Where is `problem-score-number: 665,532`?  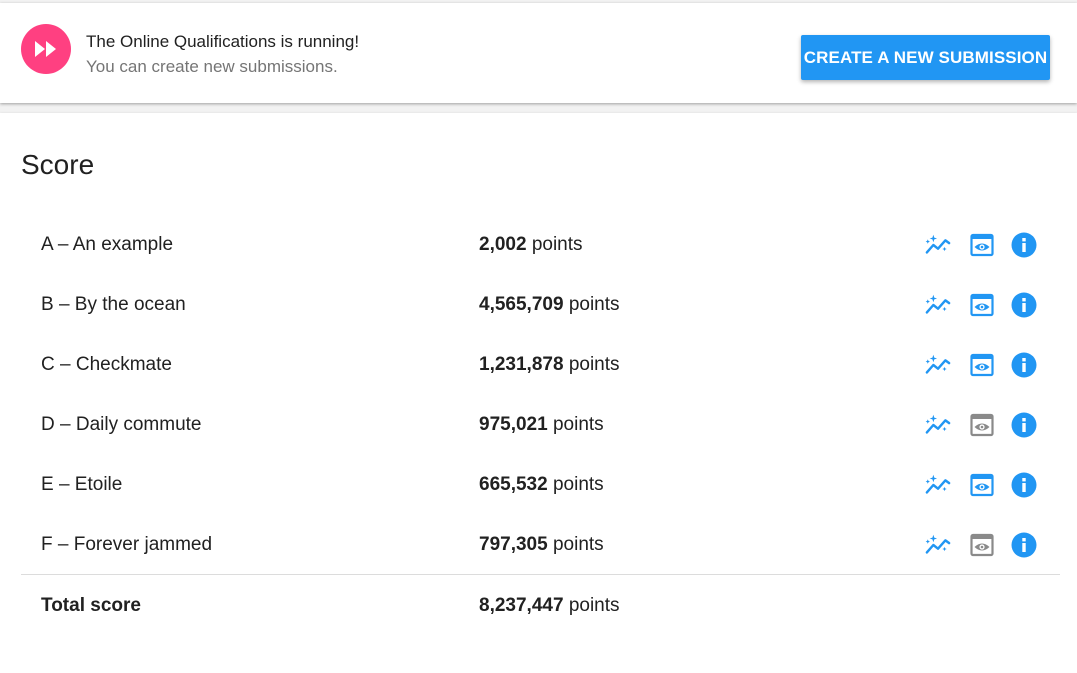 problem-score-number: 665,532 is located at coordinates (513, 484).